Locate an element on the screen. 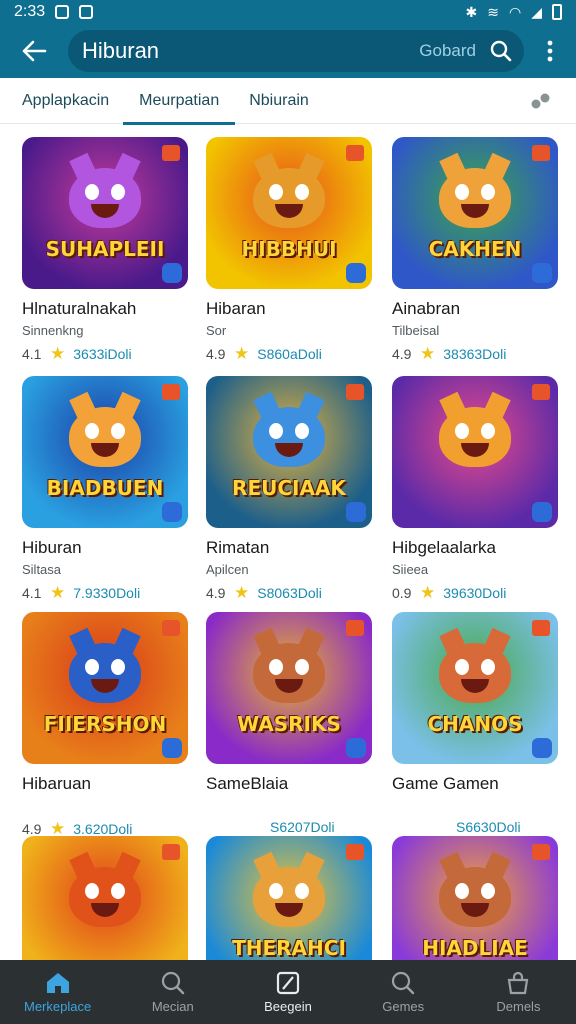  thumbnail-title: CHANOS is located at coordinates (475, 724).